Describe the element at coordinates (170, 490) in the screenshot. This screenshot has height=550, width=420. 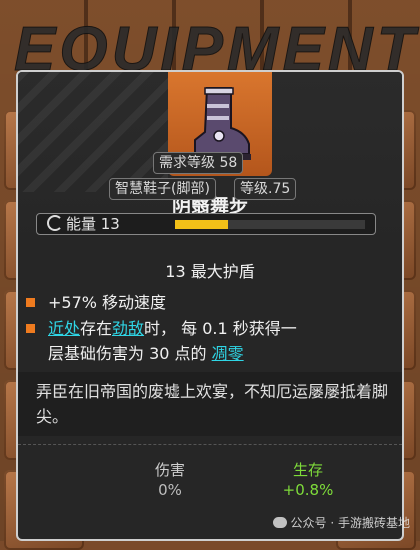
I see `damage-value: 0%` at that location.